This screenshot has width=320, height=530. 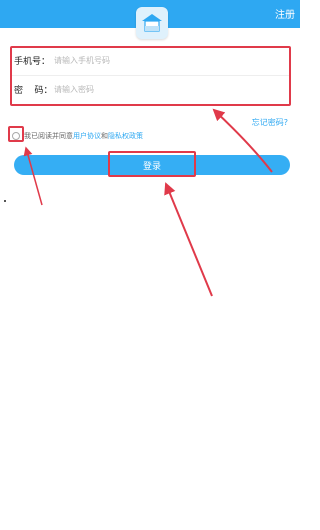 What do you see at coordinates (152, 23) in the screenshot?
I see `house-logo-icon` at bounding box center [152, 23].